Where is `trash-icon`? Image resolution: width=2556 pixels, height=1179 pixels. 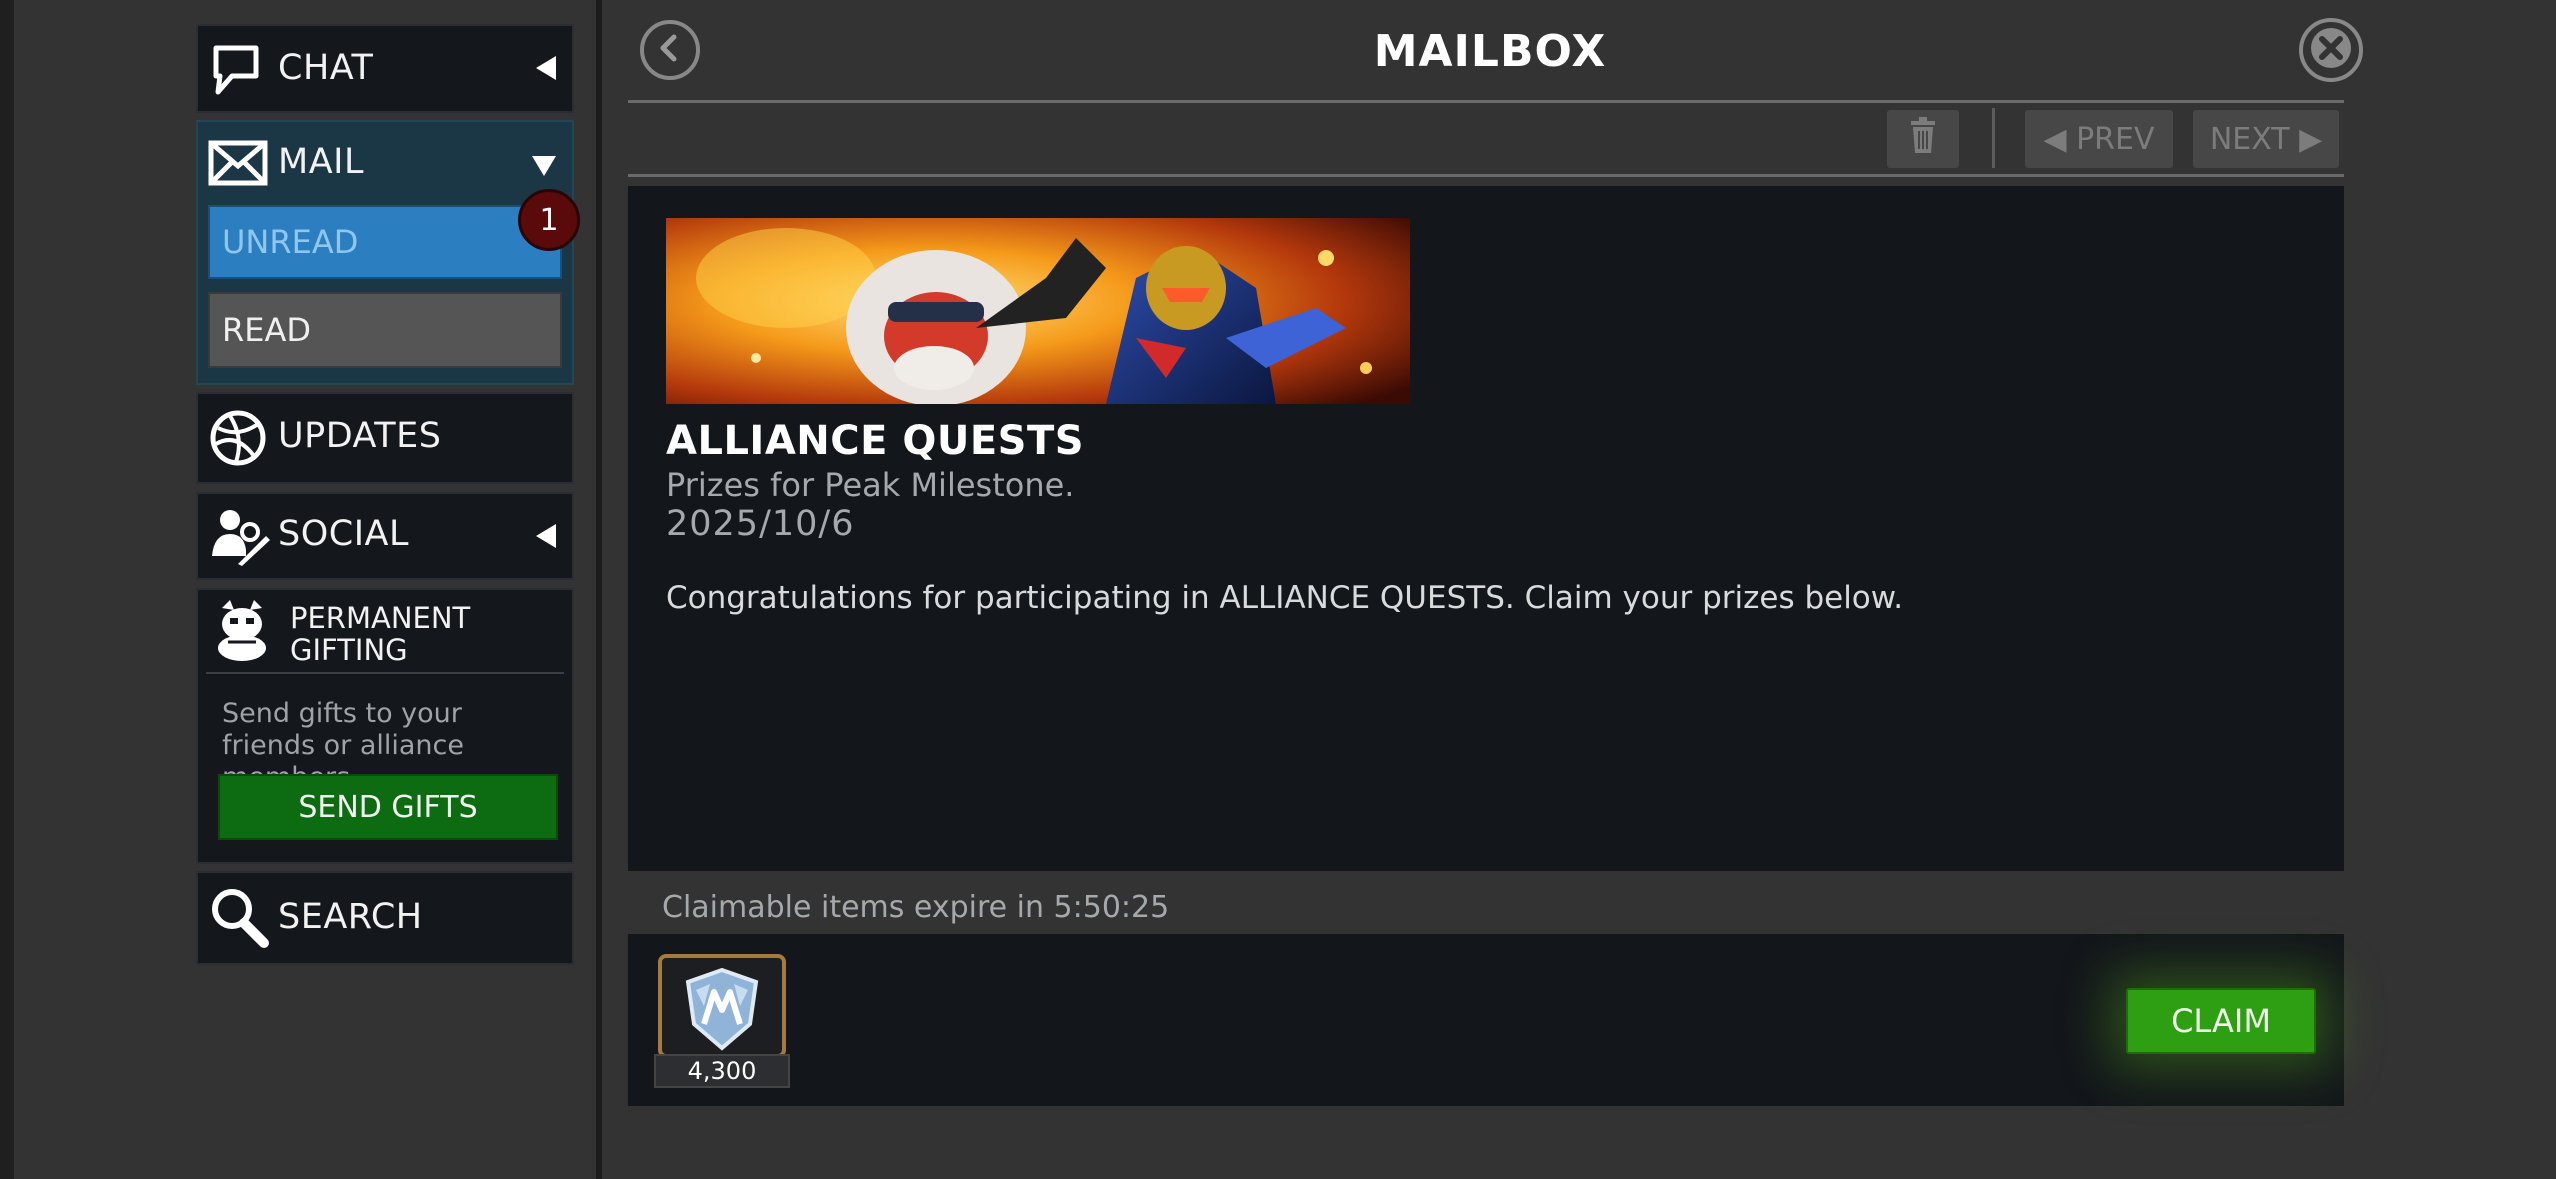
trash-icon is located at coordinates (1923, 139).